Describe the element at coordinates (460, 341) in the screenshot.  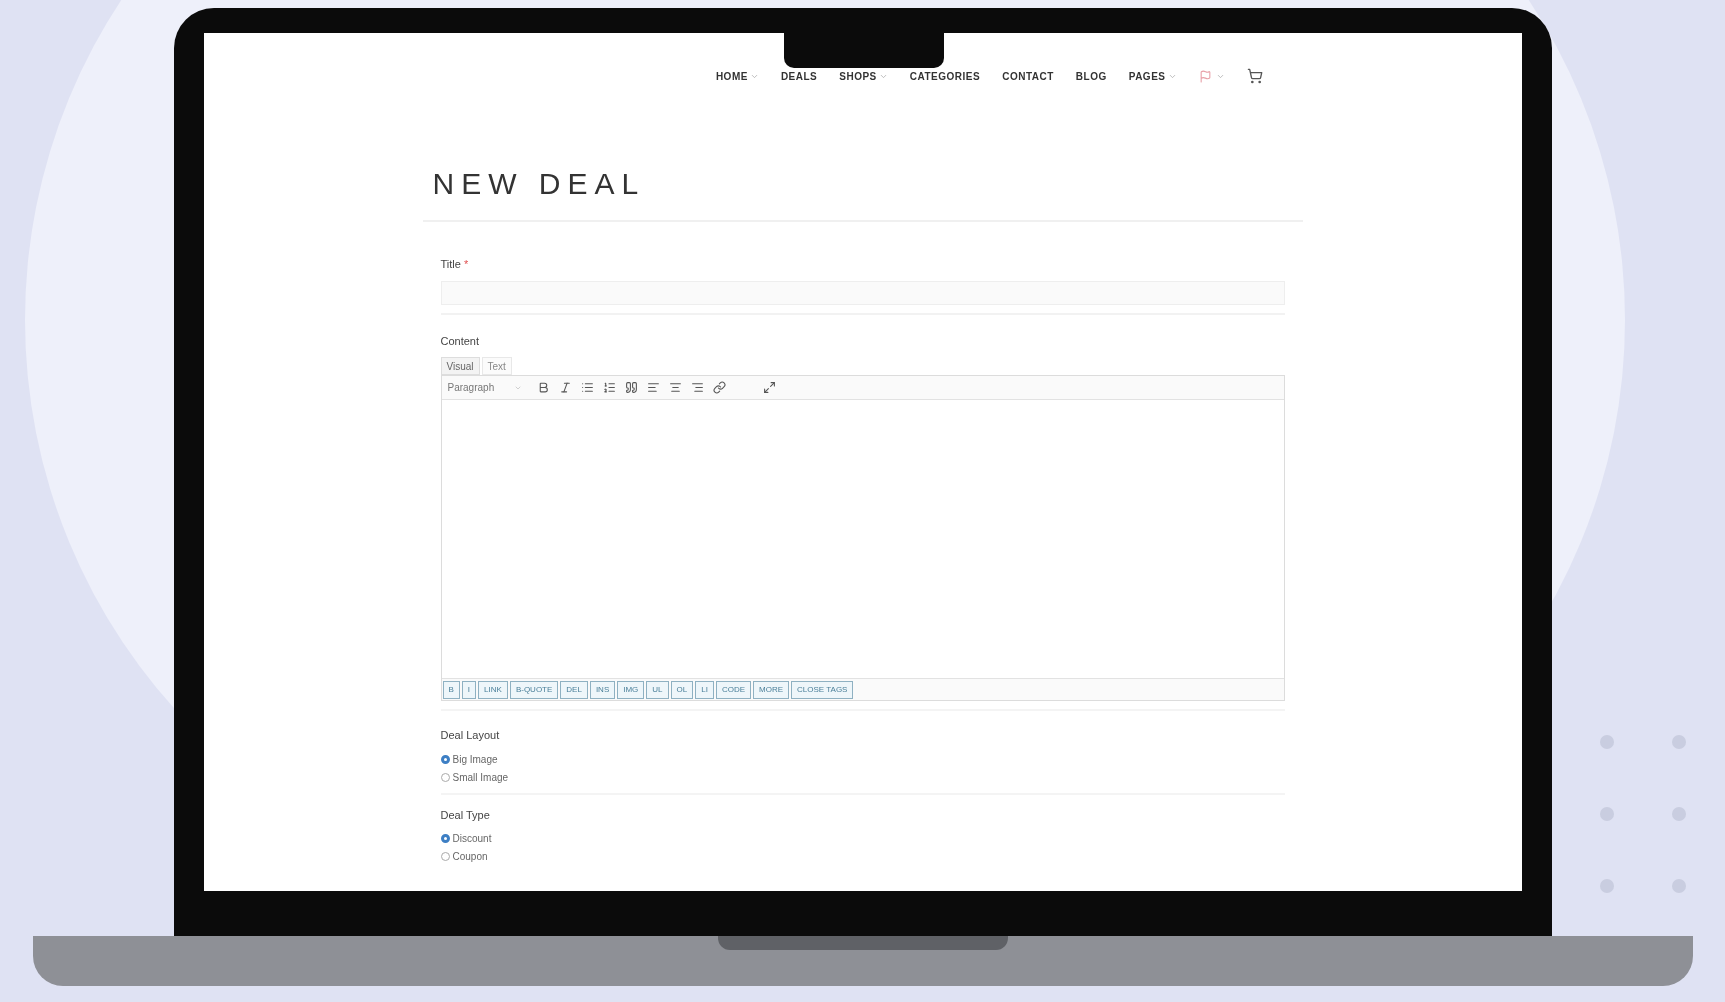
I see `field-label: Content` at that location.